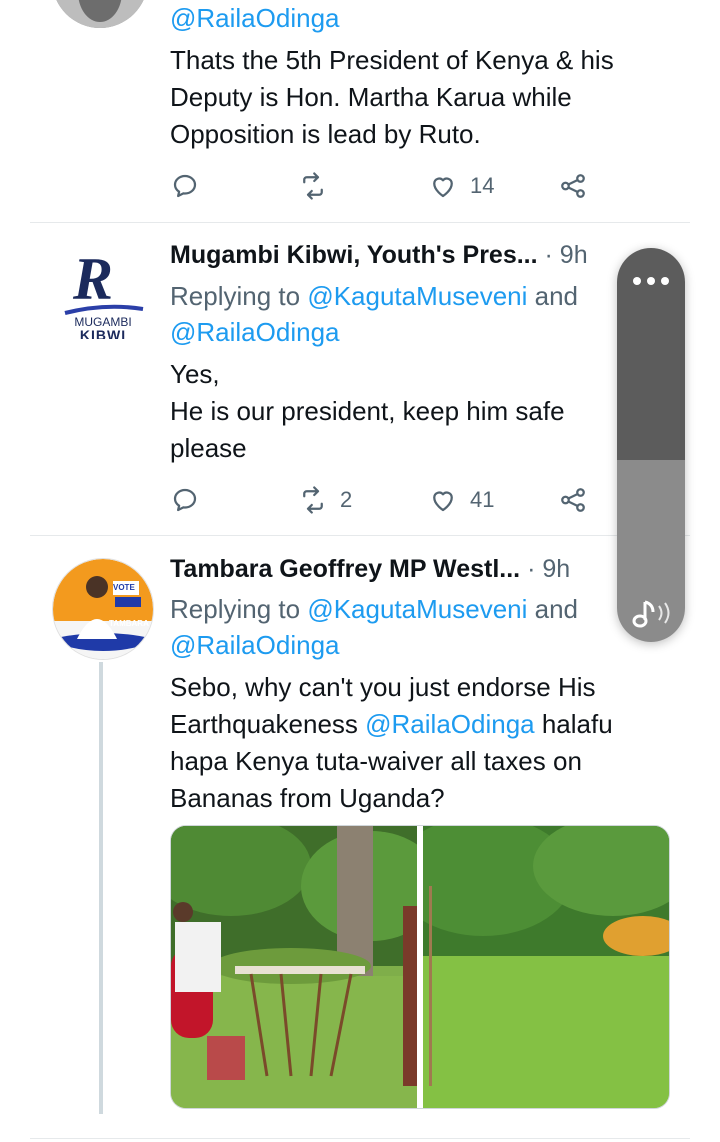  What do you see at coordinates (195, 374) in the screenshot?
I see `tweet-text-line: Yes,` at bounding box center [195, 374].